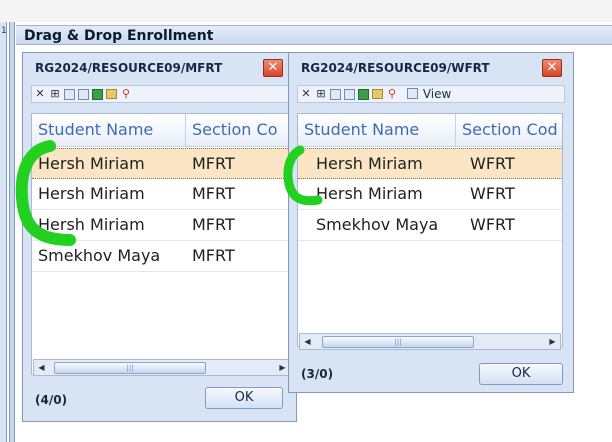 This screenshot has width=612, height=442. Describe the element at coordinates (306, 11) in the screenshot. I see `top-strip` at that location.